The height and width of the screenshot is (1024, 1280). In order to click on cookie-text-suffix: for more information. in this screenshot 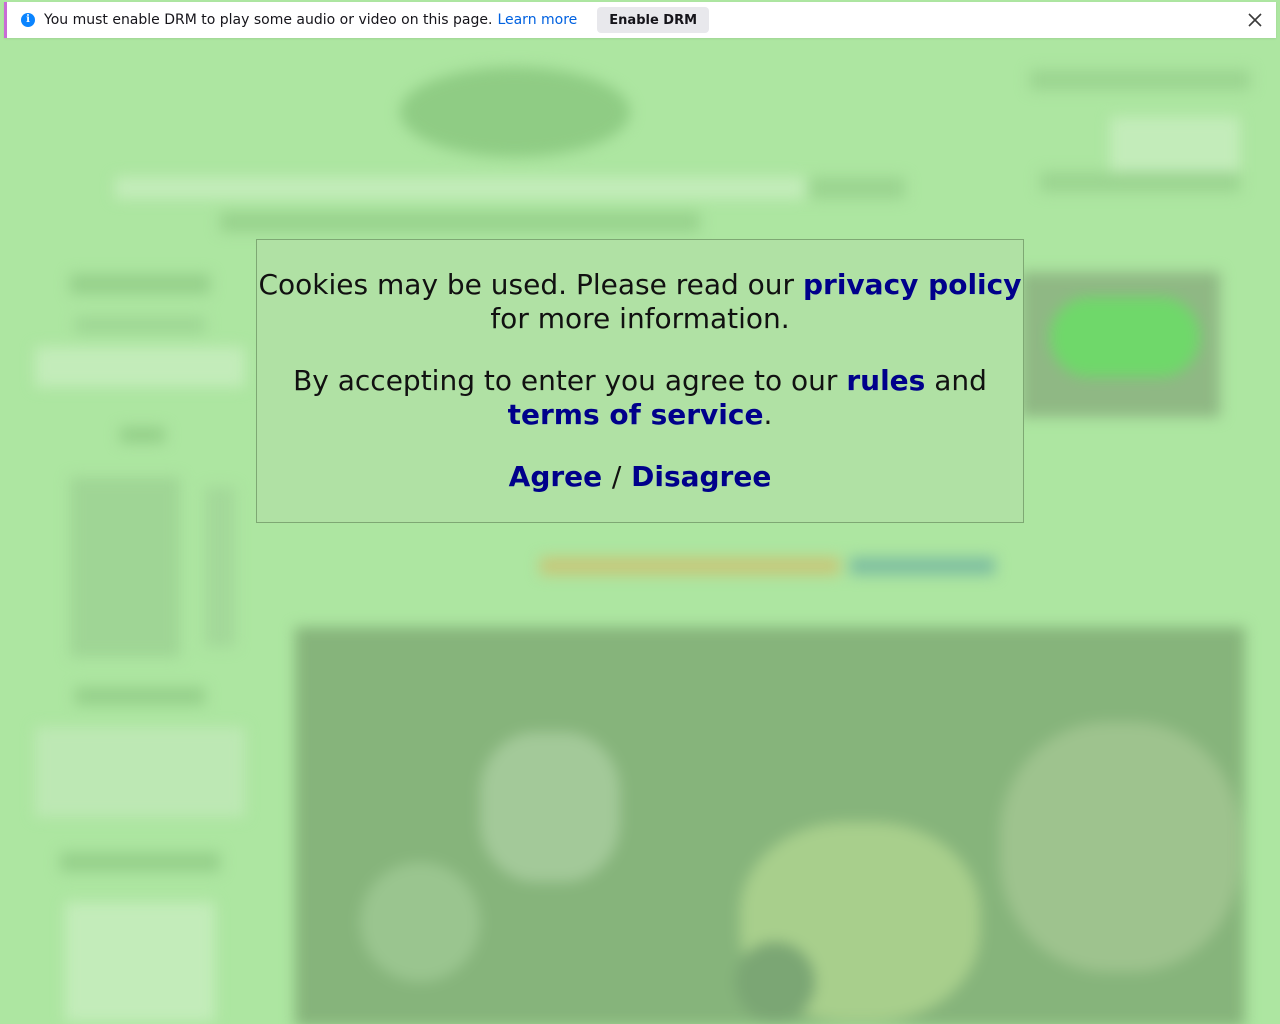, I will do `click(640, 318)`.